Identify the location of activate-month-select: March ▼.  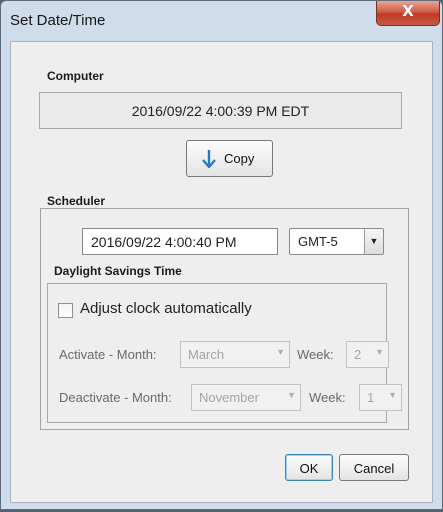
(235, 354).